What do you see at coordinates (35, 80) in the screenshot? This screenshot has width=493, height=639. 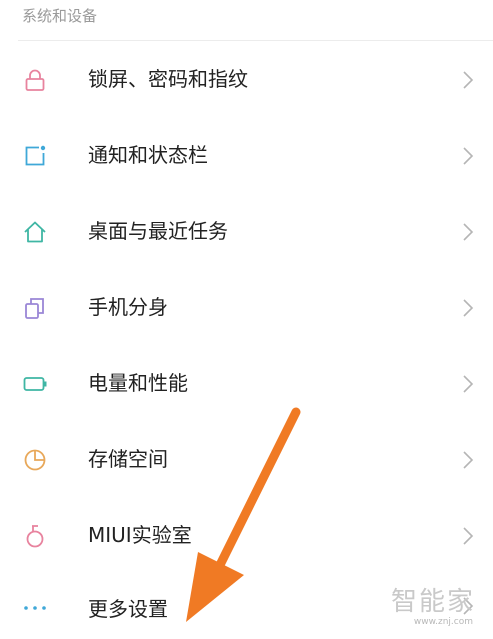 I see `lock-icon` at bounding box center [35, 80].